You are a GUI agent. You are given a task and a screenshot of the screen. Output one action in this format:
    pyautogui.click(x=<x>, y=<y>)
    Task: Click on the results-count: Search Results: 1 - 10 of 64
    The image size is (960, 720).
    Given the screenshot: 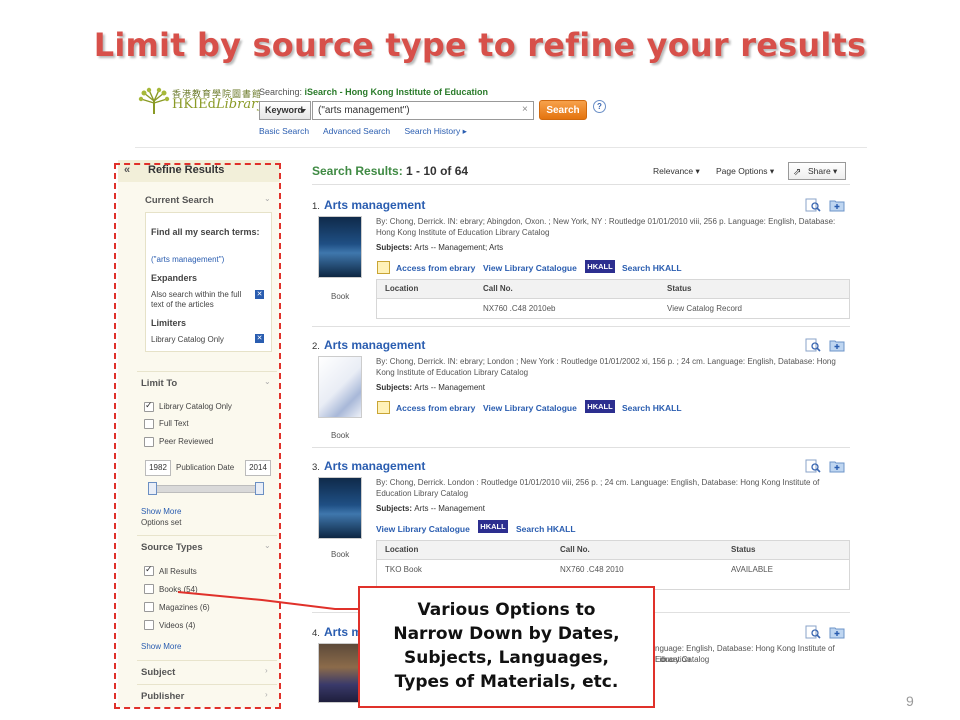 What is the action you would take?
    pyautogui.click(x=390, y=171)
    